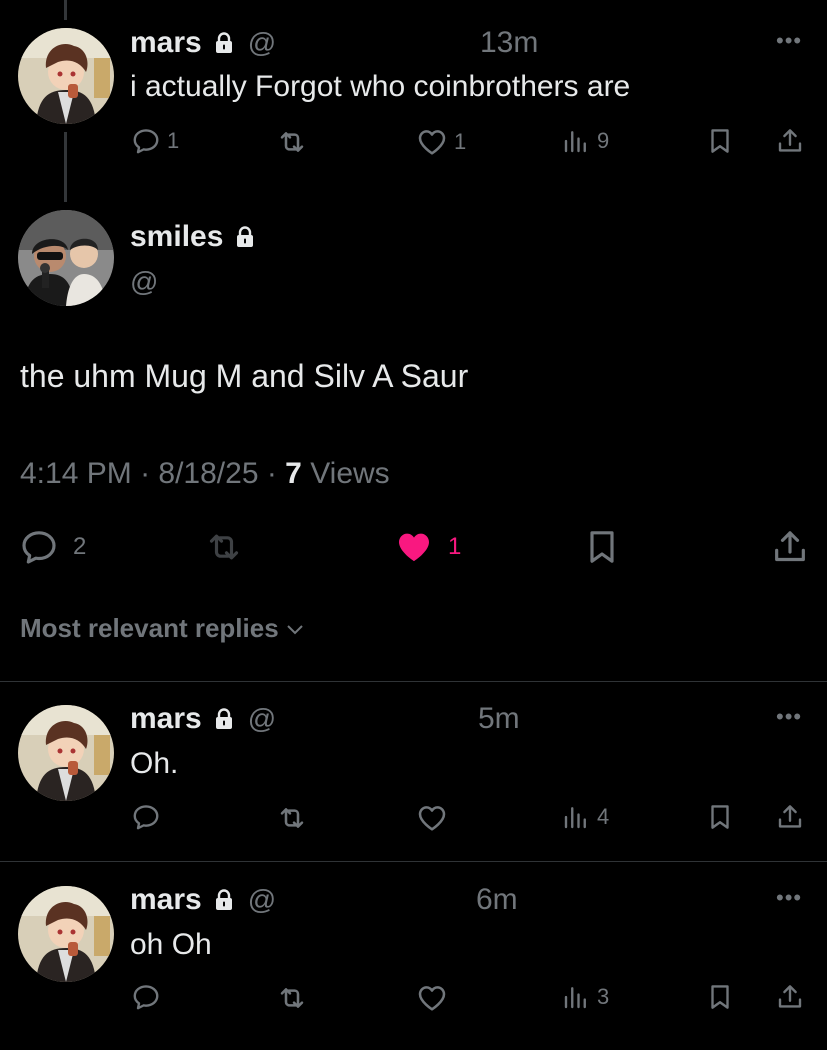 The height and width of the screenshot is (1050, 827). I want to click on tweet-actions: 1 1 9, so click(413, 143).